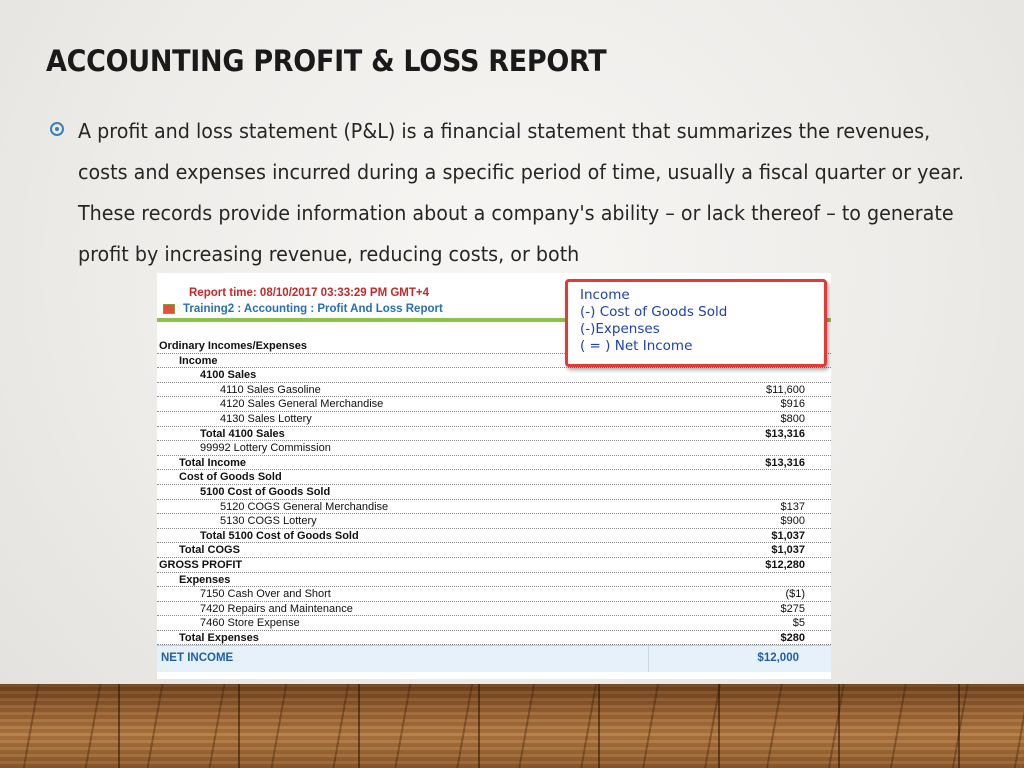  What do you see at coordinates (205, 579) in the screenshot?
I see `row-label: Expenses` at bounding box center [205, 579].